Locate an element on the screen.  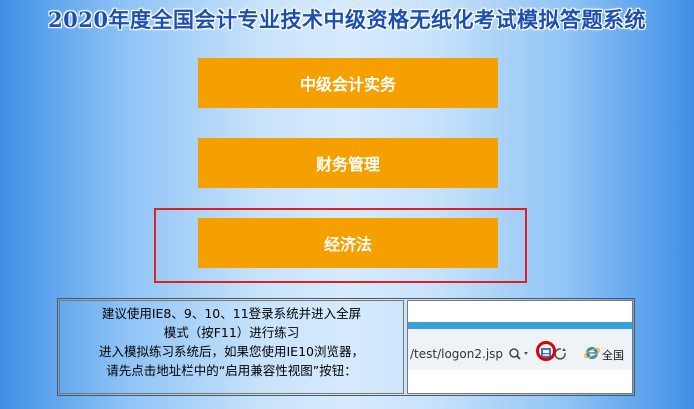
exam-button-accounting-practice: 中级会计实务 is located at coordinates (348, 83).